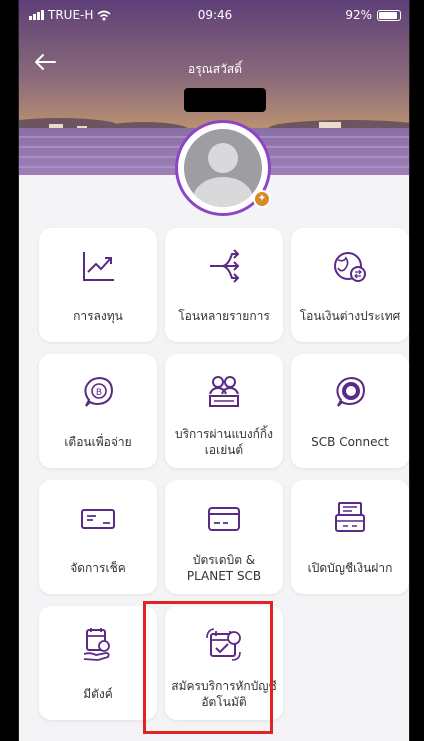 The height and width of the screenshot is (741, 424). Describe the element at coordinates (98, 519) in the screenshot. I see `cheque-icon` at that location.